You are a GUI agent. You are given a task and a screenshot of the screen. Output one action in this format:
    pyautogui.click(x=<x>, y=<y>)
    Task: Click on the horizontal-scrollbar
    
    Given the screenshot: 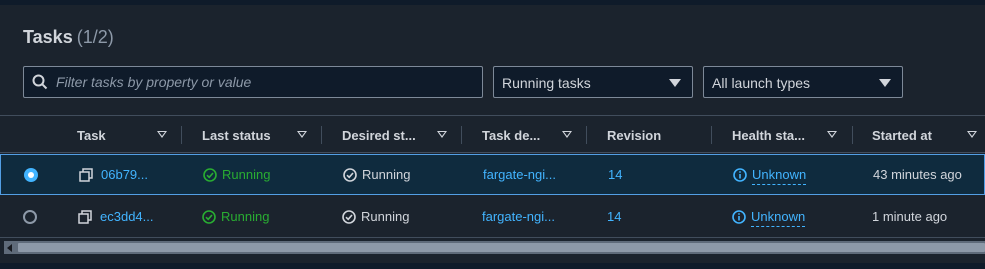 What is the action you would take?
    pyautogui.click(x=494, y=247)
    